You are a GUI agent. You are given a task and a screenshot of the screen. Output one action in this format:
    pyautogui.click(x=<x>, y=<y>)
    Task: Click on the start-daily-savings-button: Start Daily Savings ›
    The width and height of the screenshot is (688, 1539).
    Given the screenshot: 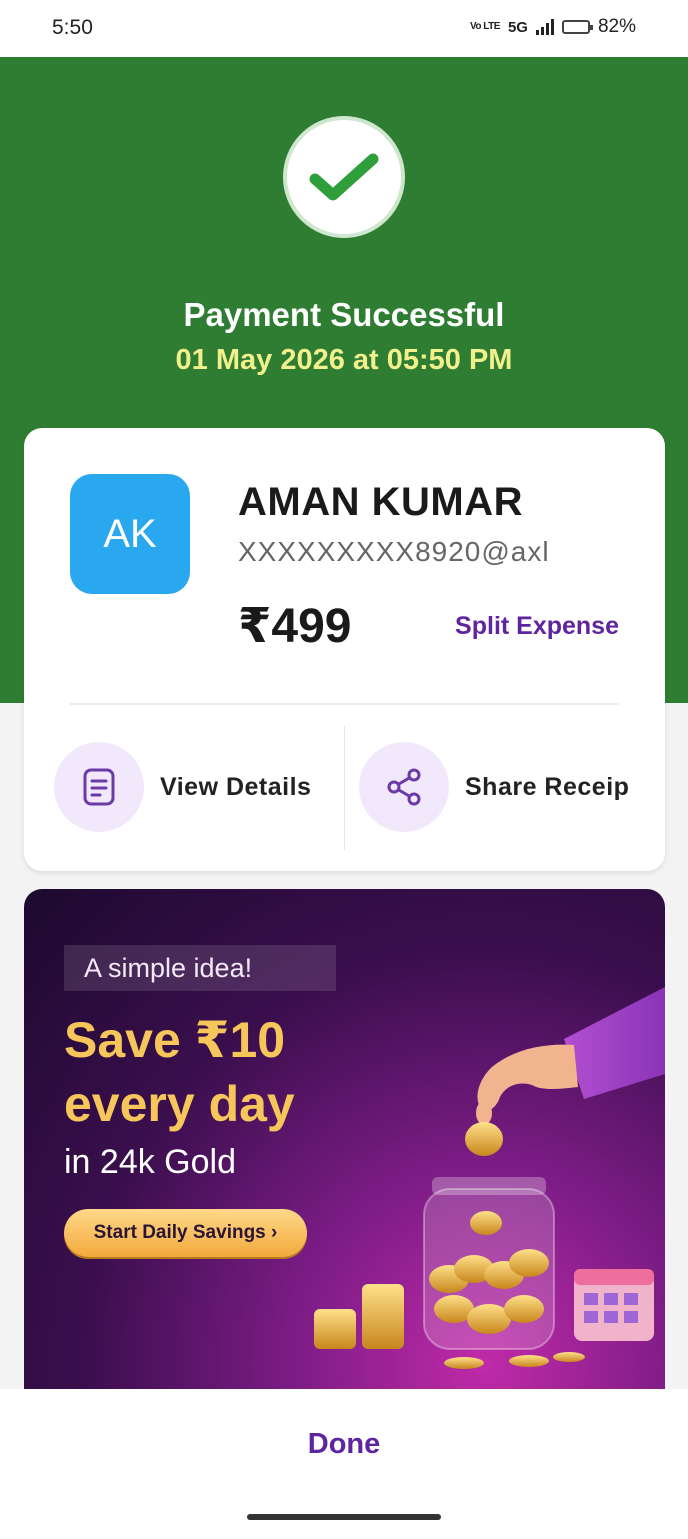 What is the action you would take?
    pyautogui.click(x=185, y=1233)
    